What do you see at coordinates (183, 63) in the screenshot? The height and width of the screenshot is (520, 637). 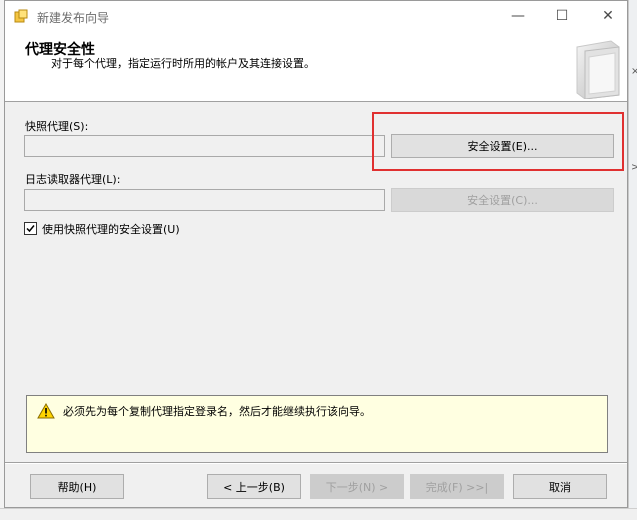 I see `page-subtitle: 对于每个代理，指定运行时所用的帐户及其连接设置。` at bounding box center [183, 63].